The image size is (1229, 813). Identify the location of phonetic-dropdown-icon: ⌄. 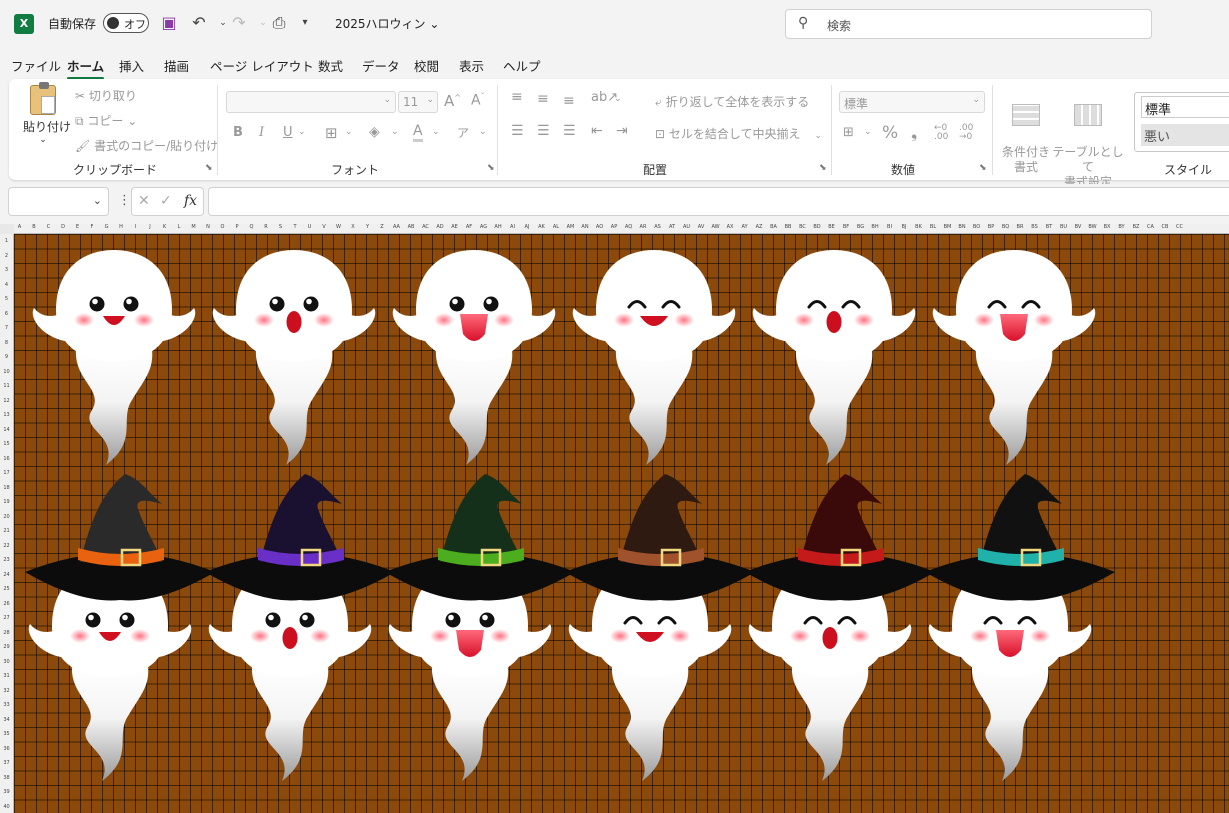
(483, 132).